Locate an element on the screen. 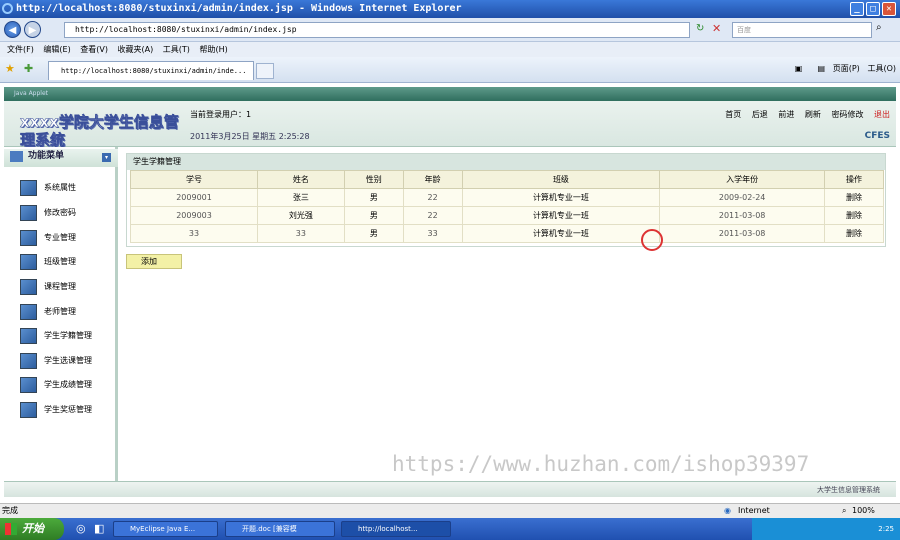  sidebar-item-password: 修改密码 is located at coordinates (68, 213).